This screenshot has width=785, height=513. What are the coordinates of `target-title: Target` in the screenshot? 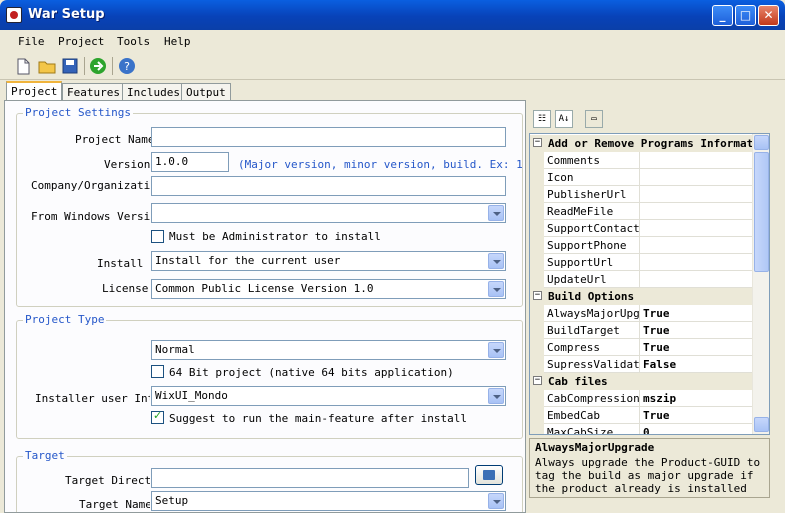 It's located at (45, 455).